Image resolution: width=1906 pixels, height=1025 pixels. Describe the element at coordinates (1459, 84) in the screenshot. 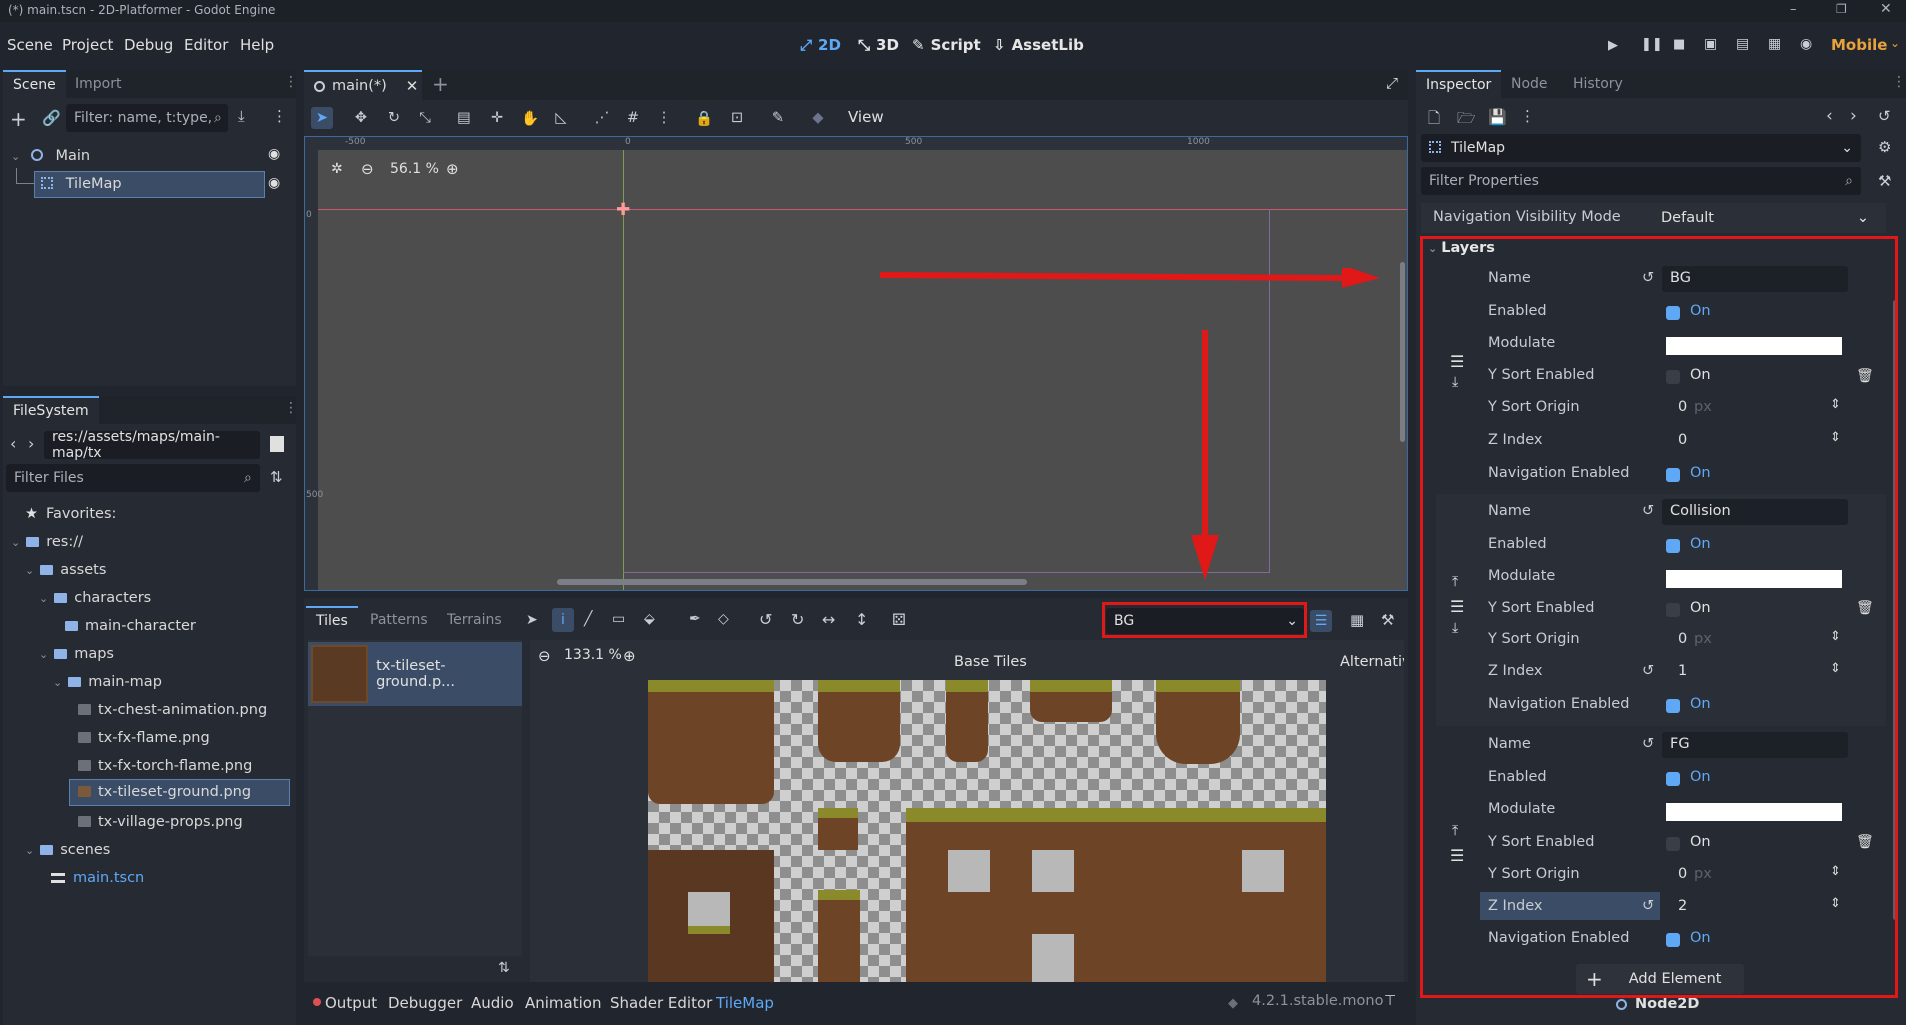

I see `tab-inspector: Inspector` at that location.